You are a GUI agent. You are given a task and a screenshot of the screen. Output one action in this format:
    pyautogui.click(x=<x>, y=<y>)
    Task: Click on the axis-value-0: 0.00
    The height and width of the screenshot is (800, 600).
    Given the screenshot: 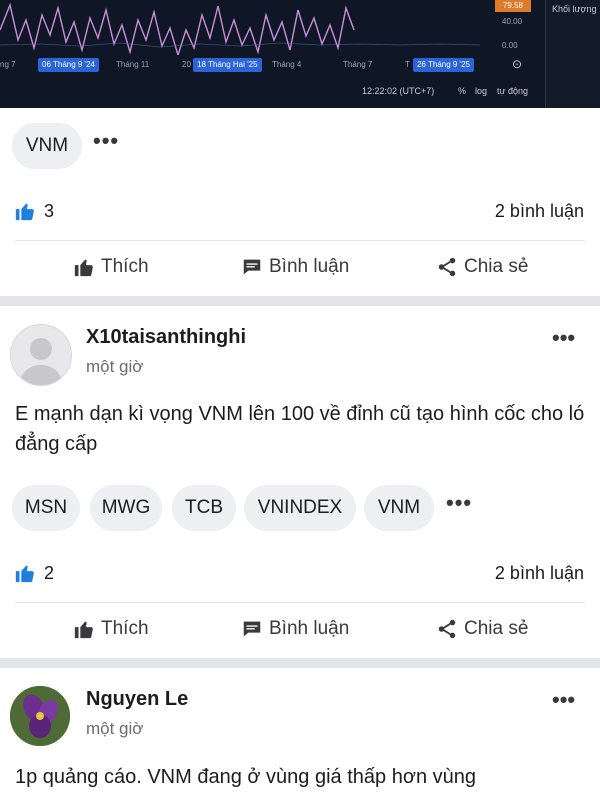 What is the action you would take?
    pyautogui.click(x=510, y=45)
    